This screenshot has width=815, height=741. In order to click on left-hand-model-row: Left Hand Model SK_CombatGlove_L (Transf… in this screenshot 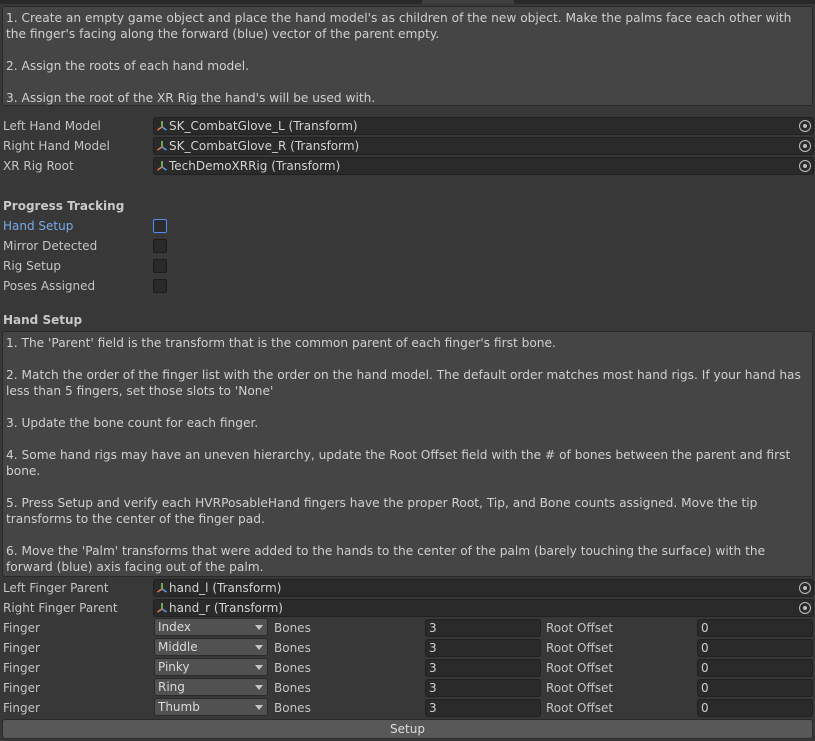, I will do `click(407, 126)`.